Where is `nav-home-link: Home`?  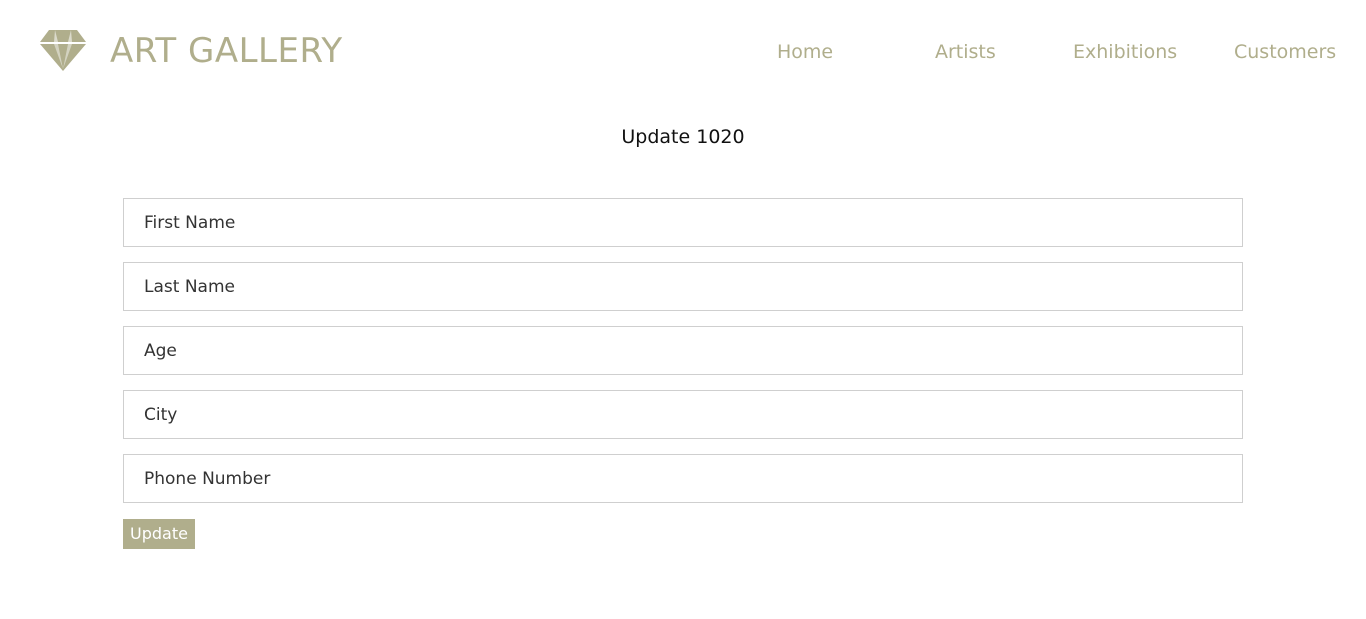 nav-home-link: Home is located at coordinates (805, 52).